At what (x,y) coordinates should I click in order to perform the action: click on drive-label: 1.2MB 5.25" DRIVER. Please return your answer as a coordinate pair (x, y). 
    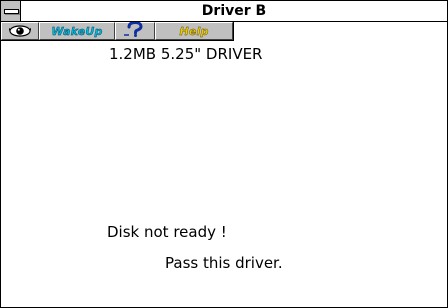
    Looking at the image, I should click on (186, 54).